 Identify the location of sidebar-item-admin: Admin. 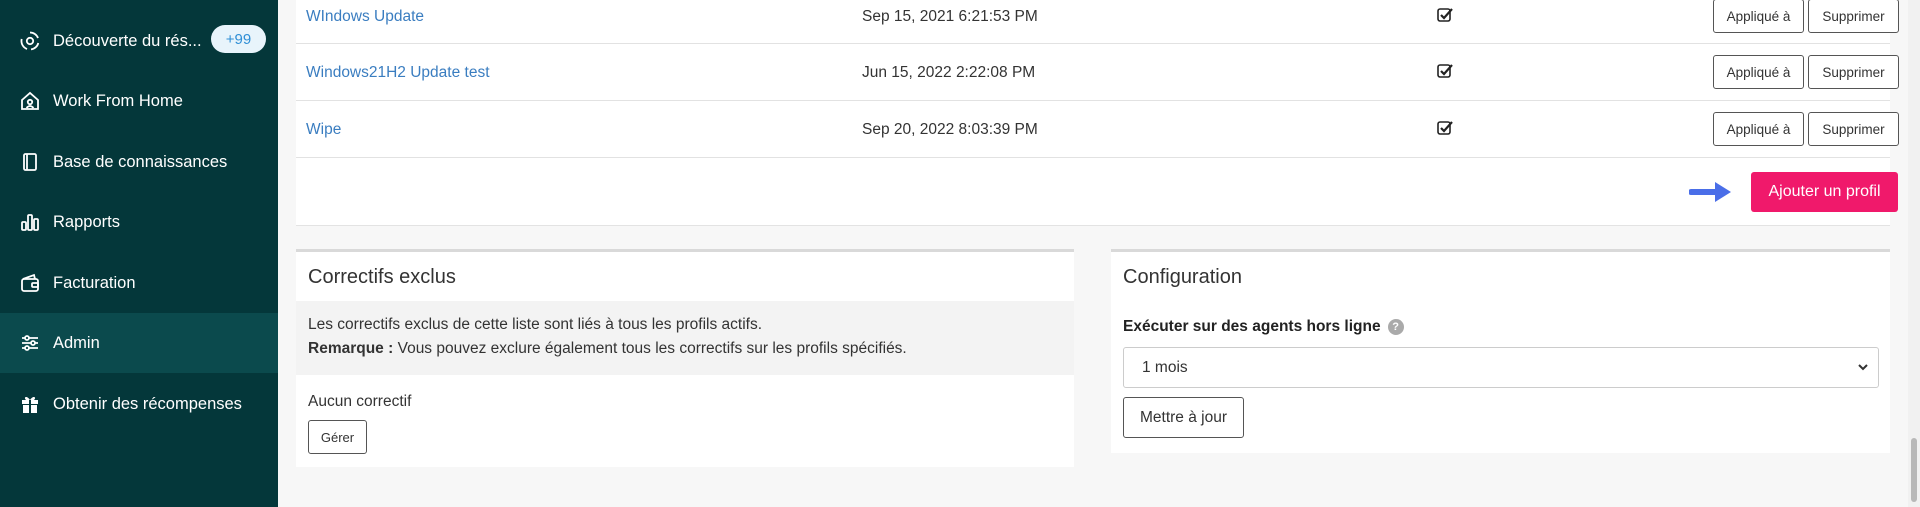
(139, 343).